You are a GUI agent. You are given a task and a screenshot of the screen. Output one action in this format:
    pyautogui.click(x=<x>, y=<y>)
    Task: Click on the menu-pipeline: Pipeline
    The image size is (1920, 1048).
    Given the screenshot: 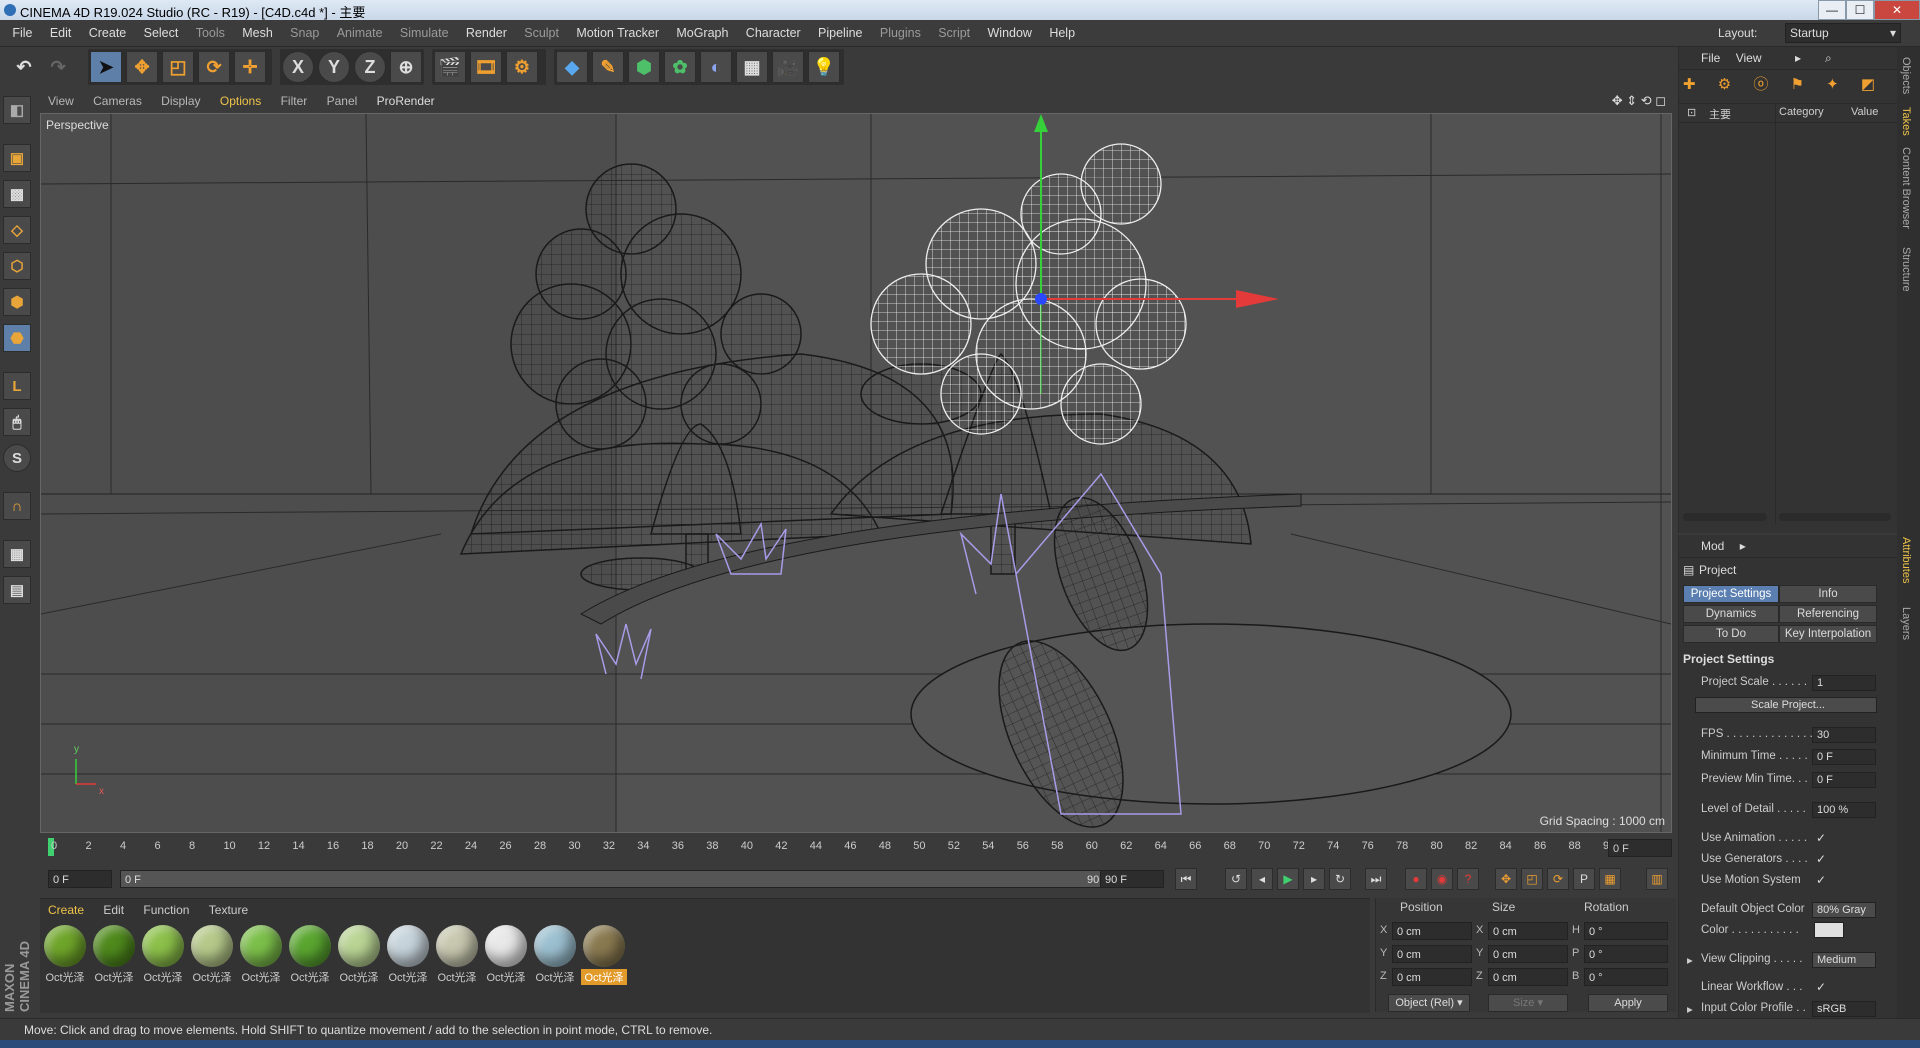 What is the action you would take?
    pyautogui.click(x=840, y=33)
    